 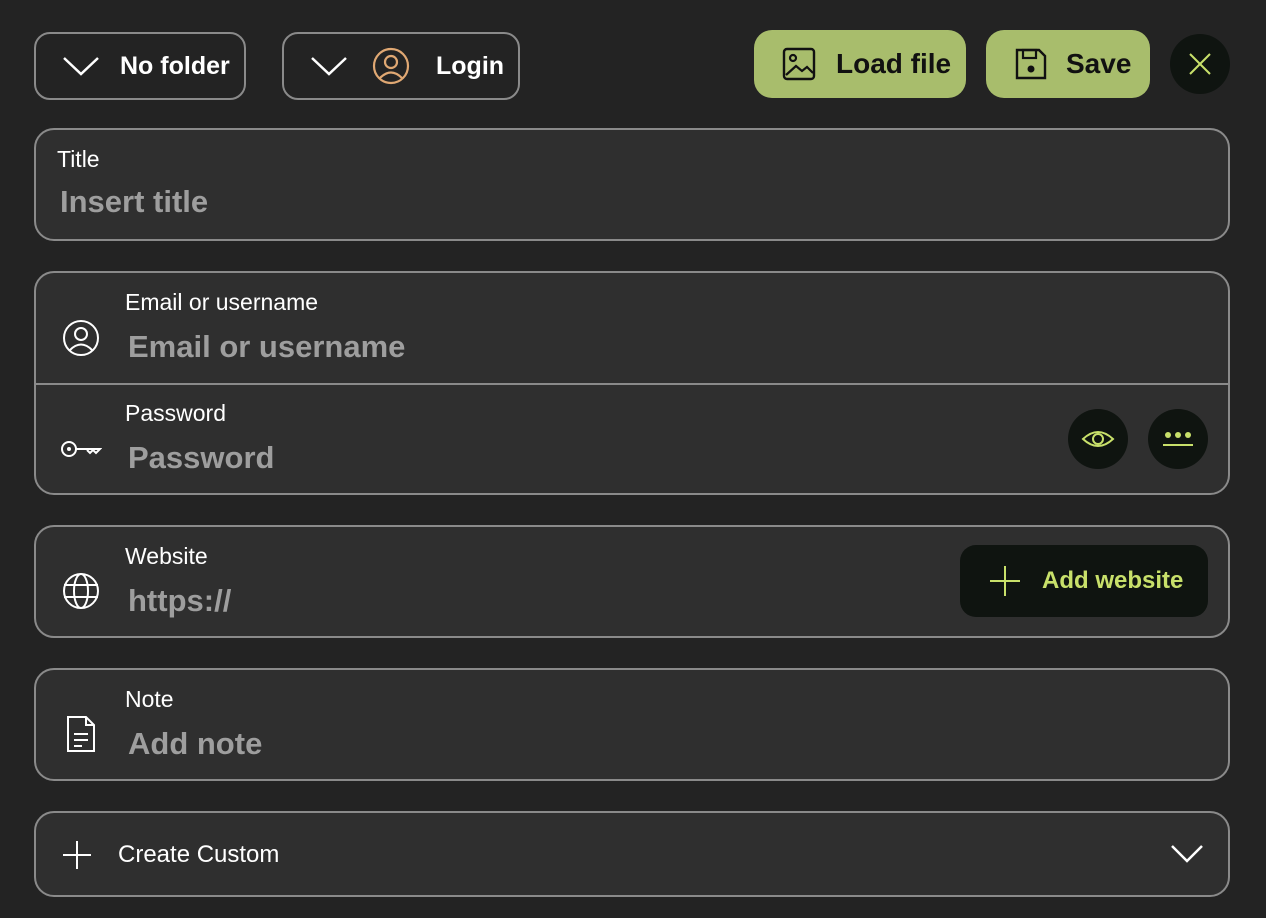 I want to click on eye-icon, so click(x=1098, y=439).